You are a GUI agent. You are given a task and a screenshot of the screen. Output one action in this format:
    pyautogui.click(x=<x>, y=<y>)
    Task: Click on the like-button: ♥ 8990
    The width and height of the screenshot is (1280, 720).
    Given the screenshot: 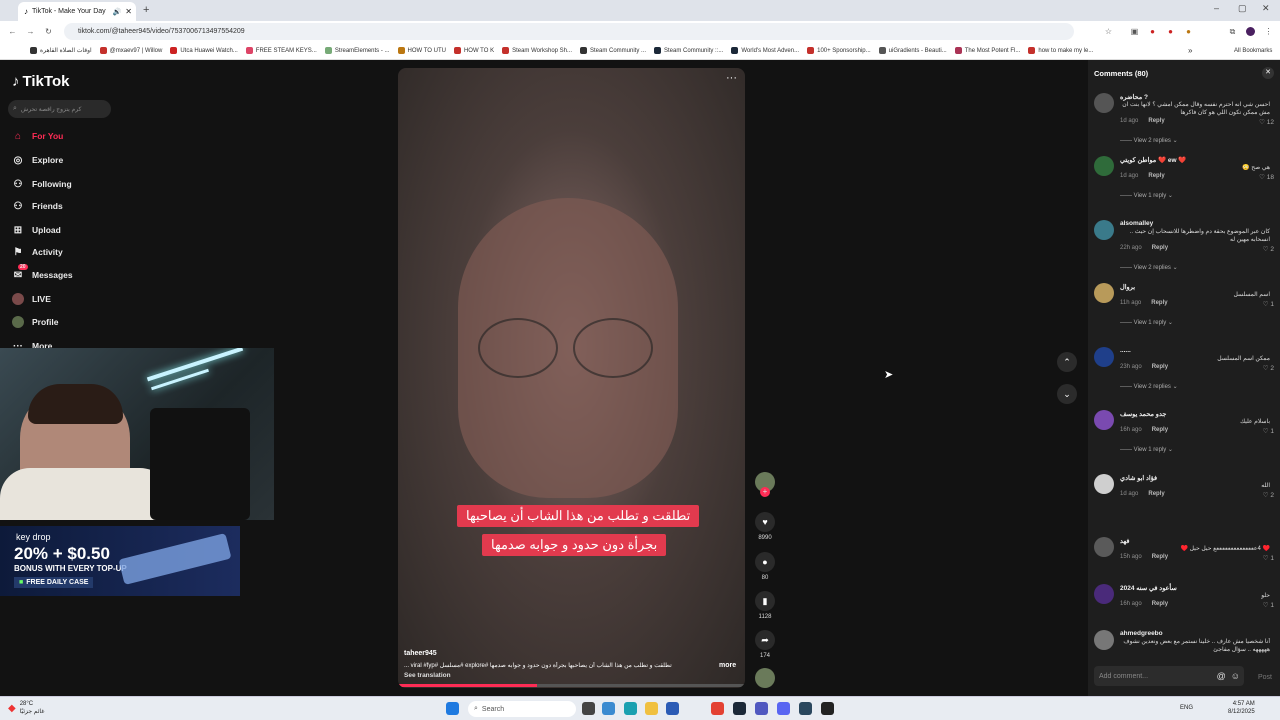 What is the action you would take?
    pyautogui.click(x=765, y=526)
    